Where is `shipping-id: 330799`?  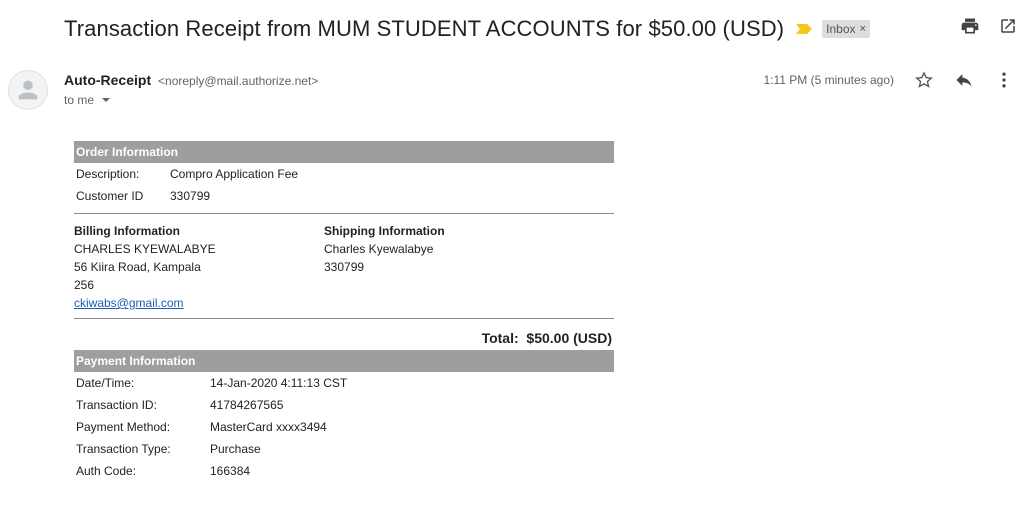 shipping-id: 330799 is located at coordinates (344, 267).